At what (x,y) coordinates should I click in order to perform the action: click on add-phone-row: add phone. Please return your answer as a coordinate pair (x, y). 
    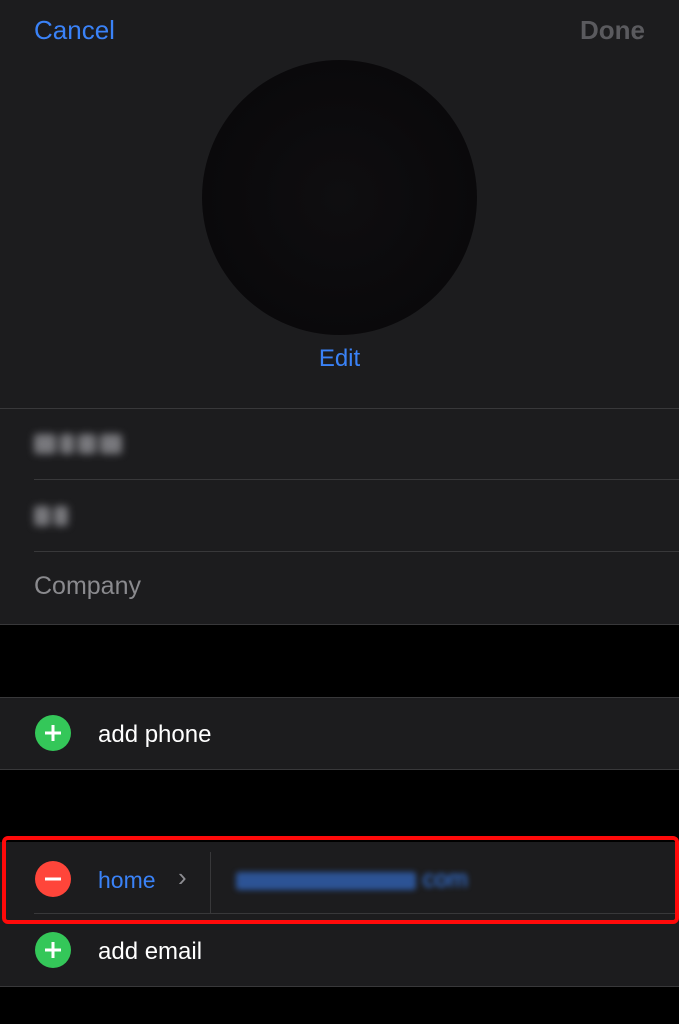
    Looking at the image, I should click on (339, 733).